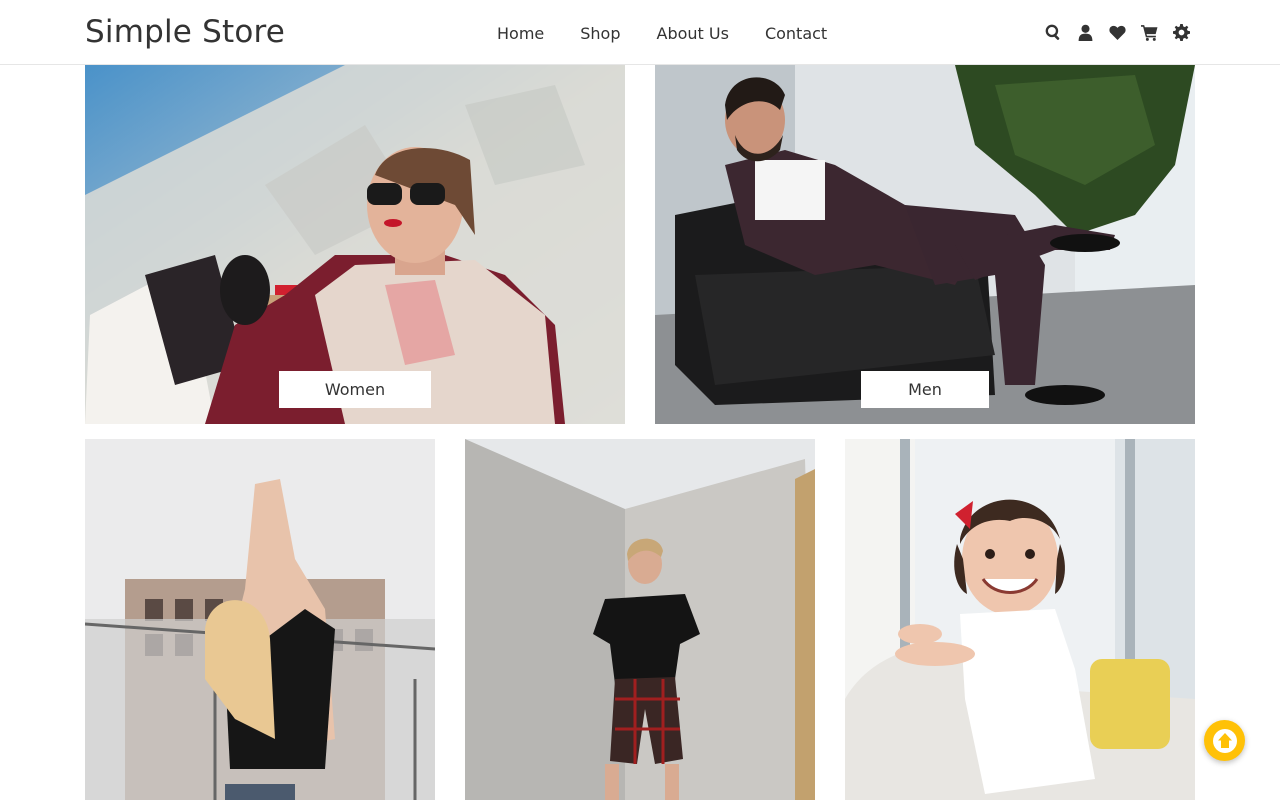 The height and width of the screenshot is (800, 1280). I want to click on scroll-to-top-button, so click(1224, 740).